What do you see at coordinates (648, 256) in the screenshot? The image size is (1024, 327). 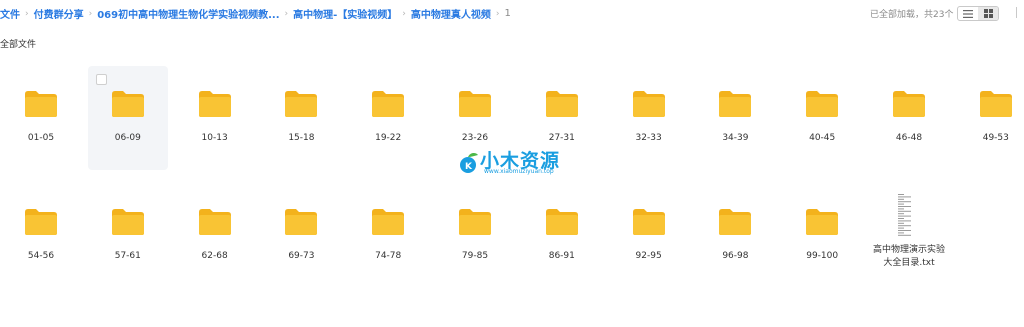 I see `file-name-label: 92-95` at bounding box center [648, 256].